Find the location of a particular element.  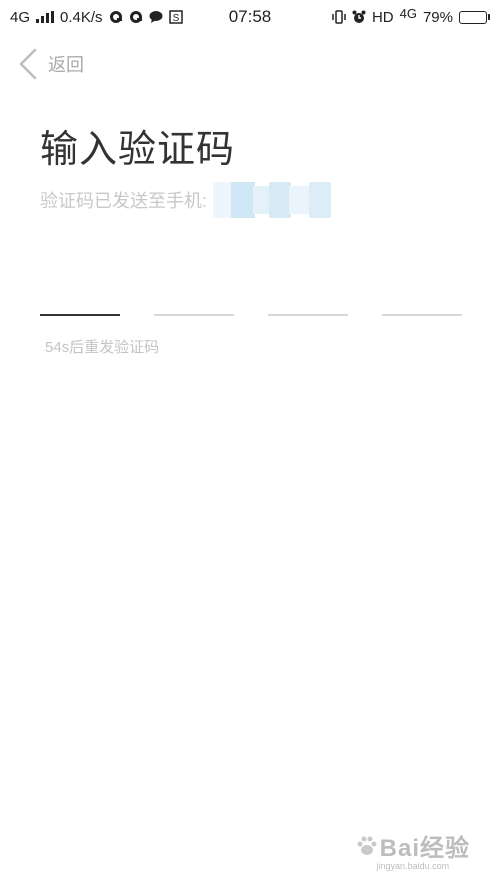

status-left: 4G 0.4K/s S is located at coordinates (96, 17).